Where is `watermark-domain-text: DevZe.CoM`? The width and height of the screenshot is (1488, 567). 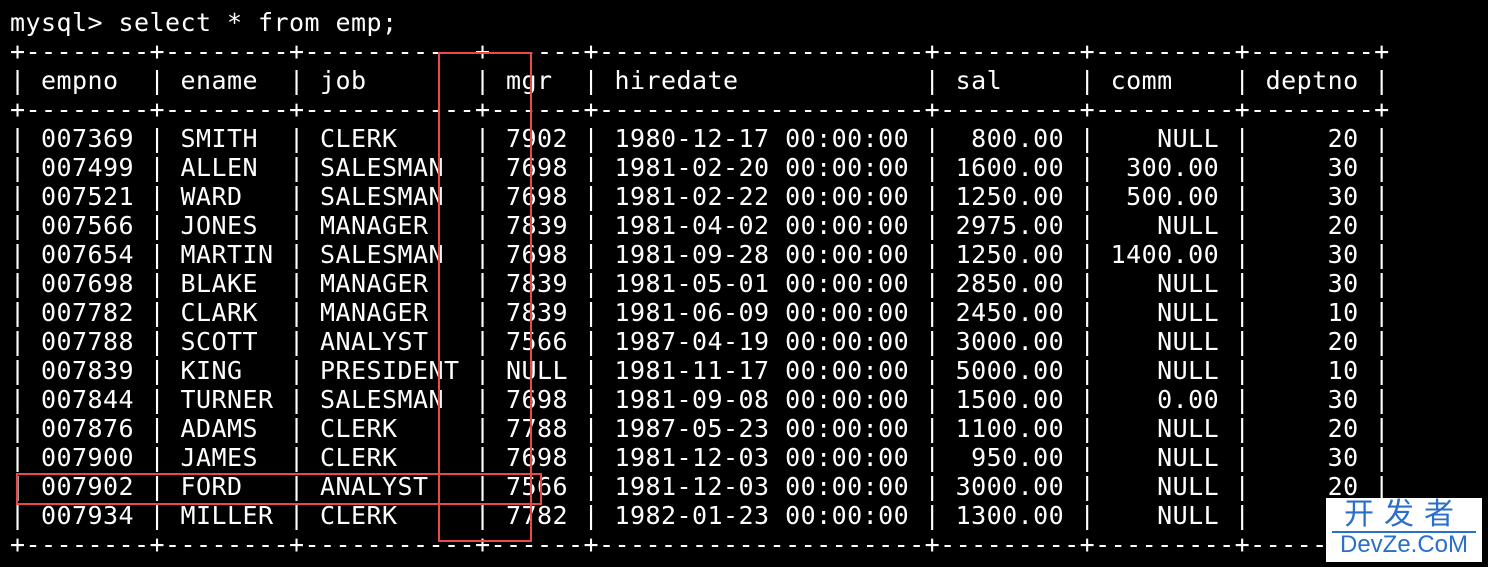 watermark-domain-text: DevZe.CoM is located at coordinates (1404, 544).